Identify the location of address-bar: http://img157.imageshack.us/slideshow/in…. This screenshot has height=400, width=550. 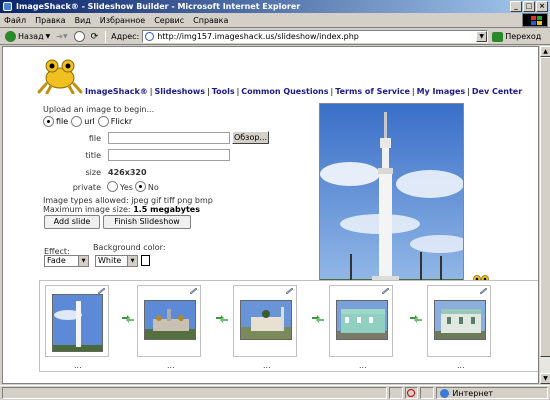
(315, 36).